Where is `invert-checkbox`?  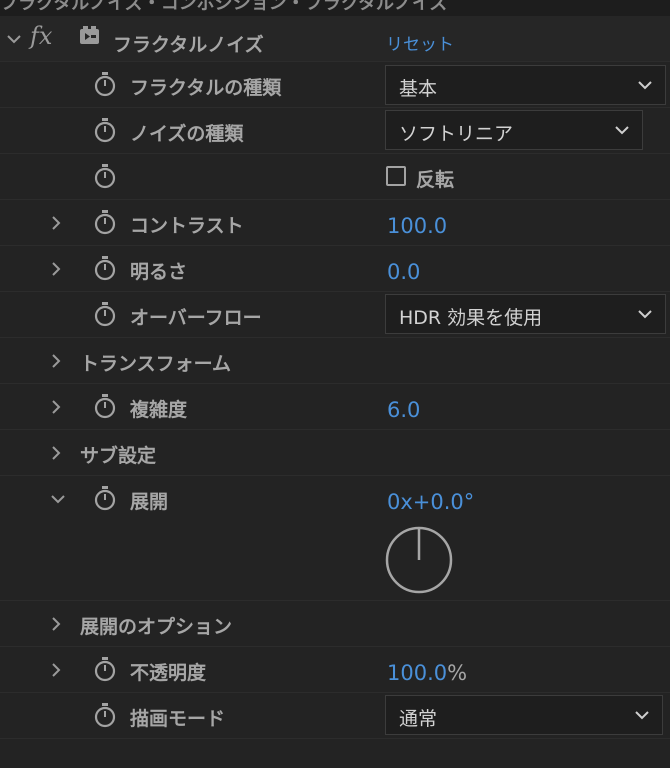
invert-checkbox is located at coordinates (396, 176).